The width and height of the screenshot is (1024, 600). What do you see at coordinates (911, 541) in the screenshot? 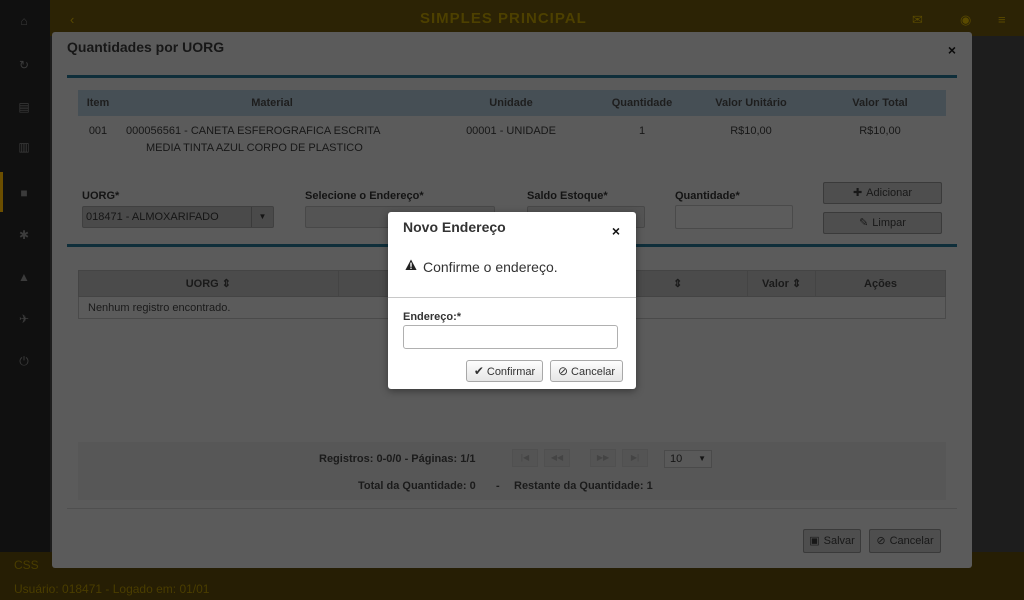
I see `cancelar-button-label: Cancelar` at bounding box center [911, 541].